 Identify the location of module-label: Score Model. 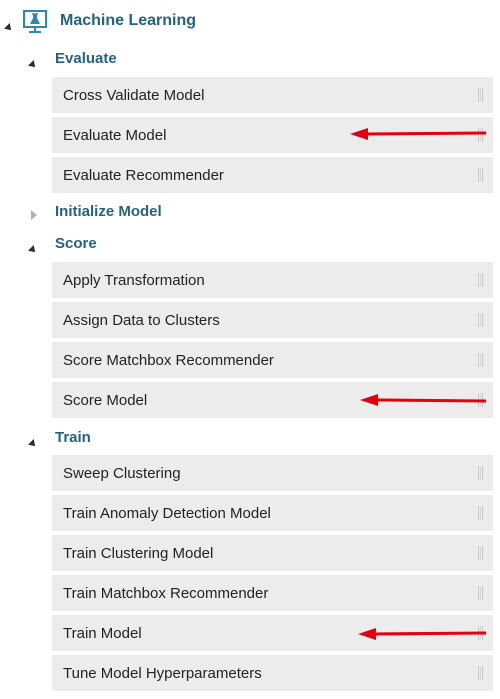
(105, 400).